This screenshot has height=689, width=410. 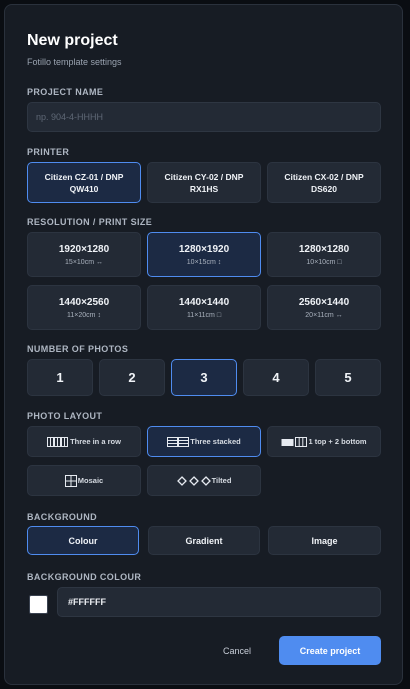 I want to click on resolution-option-2560x1440: 2560×1440 20×11cm ↔, so click(x=324, y=307).